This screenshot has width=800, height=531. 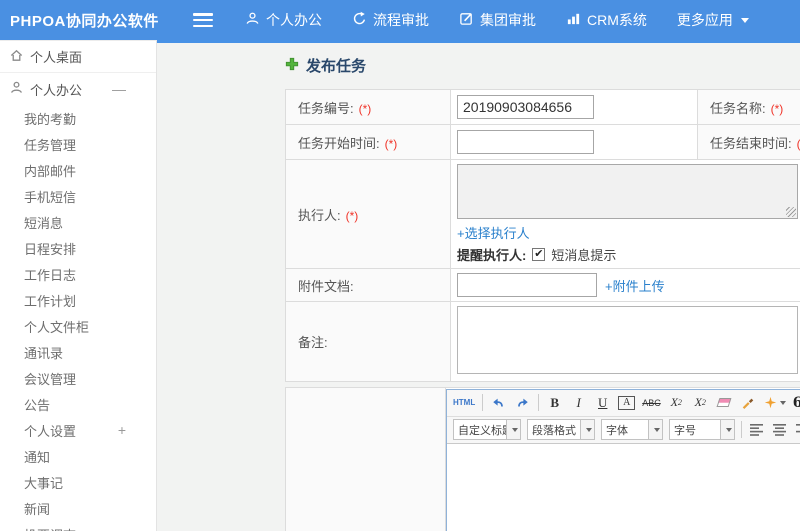 I want to click on expand-plus-icon: +, so click(x=122, y=430).